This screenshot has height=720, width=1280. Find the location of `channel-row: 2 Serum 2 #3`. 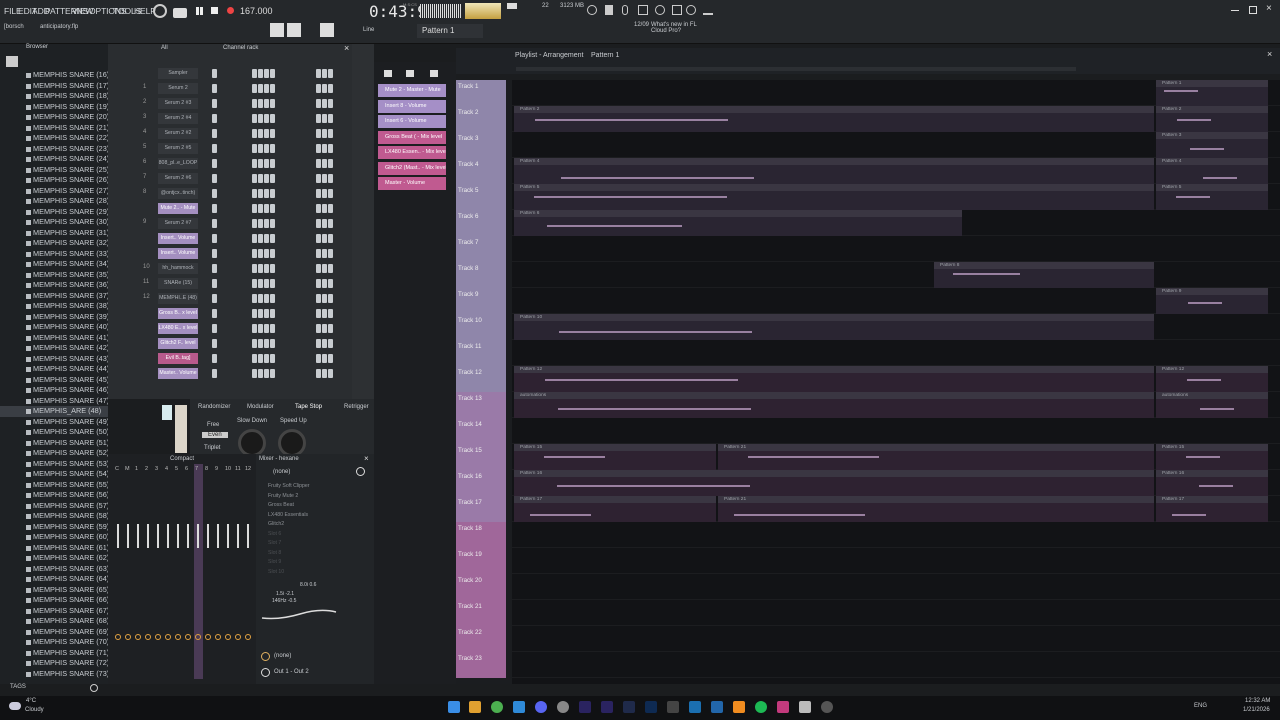

channel-row: 2 Serum 2 #3 is located at coordinates (241, 103).